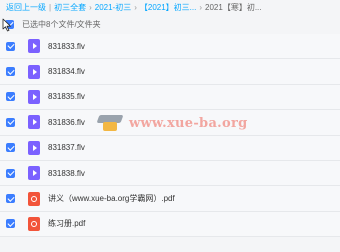 The height and width of the screenshot is (252, 340). What do you see at coordinates (113, 7) in the screenshot?
I see `breadcrumb-item-2: 2021-初三` at bounding box center [113, 7].